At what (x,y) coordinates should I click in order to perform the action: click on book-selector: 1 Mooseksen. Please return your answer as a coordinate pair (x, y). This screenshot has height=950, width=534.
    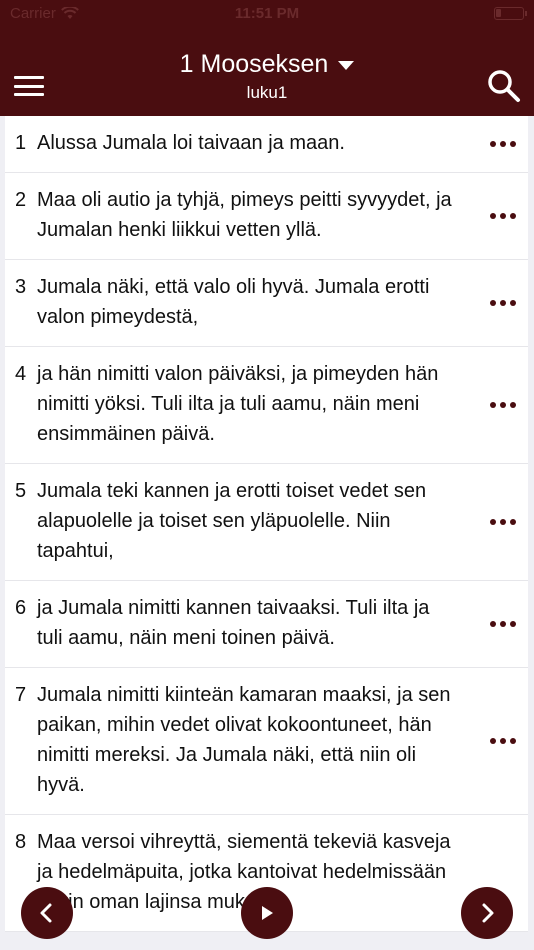
    Looking at the image, I should click on (267, 64).